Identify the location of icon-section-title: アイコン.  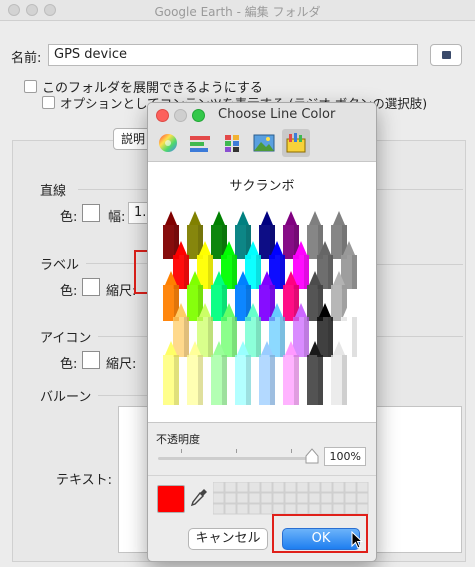
(66, 338).